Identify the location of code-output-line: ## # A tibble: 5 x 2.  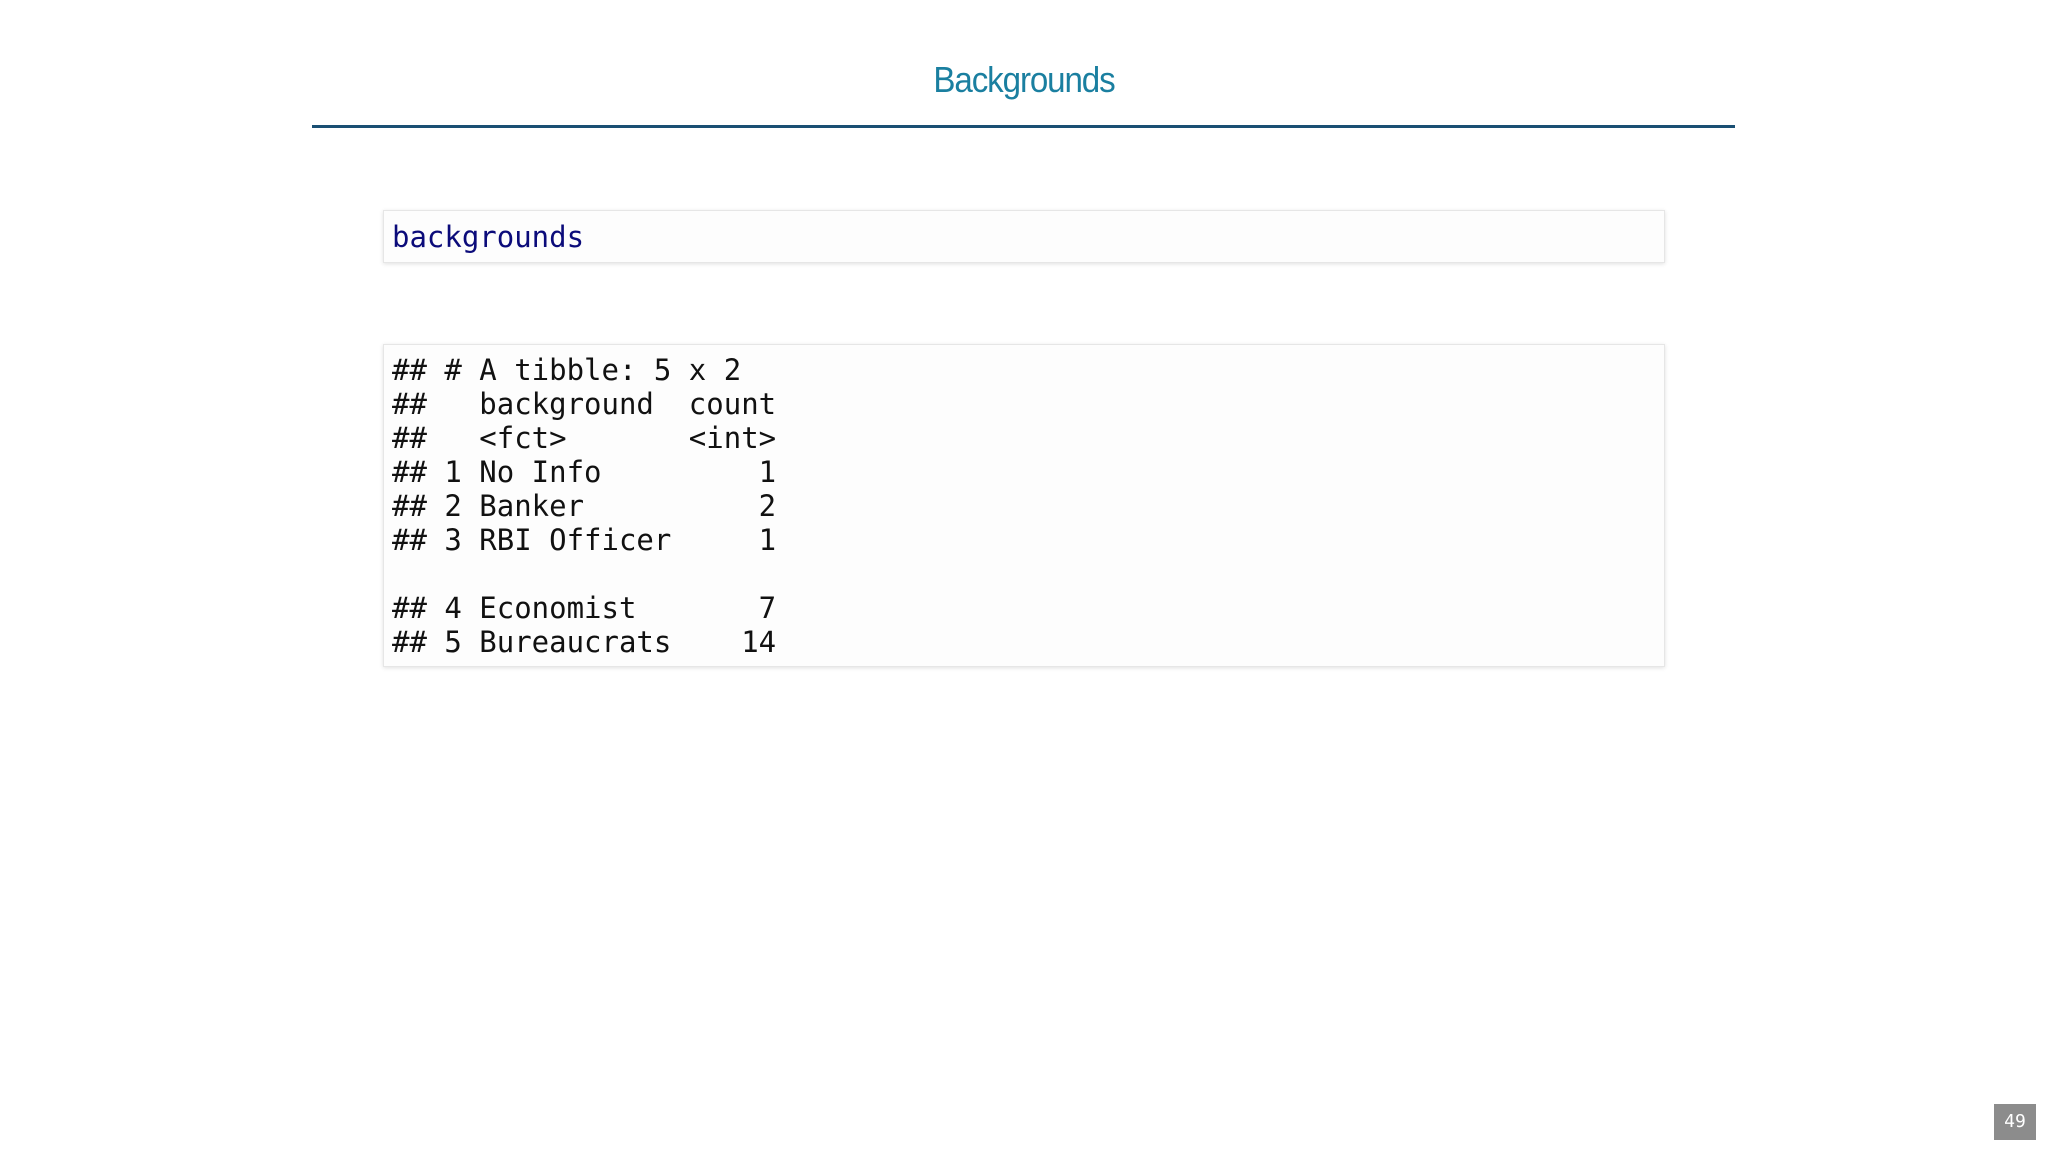
(567, 370).